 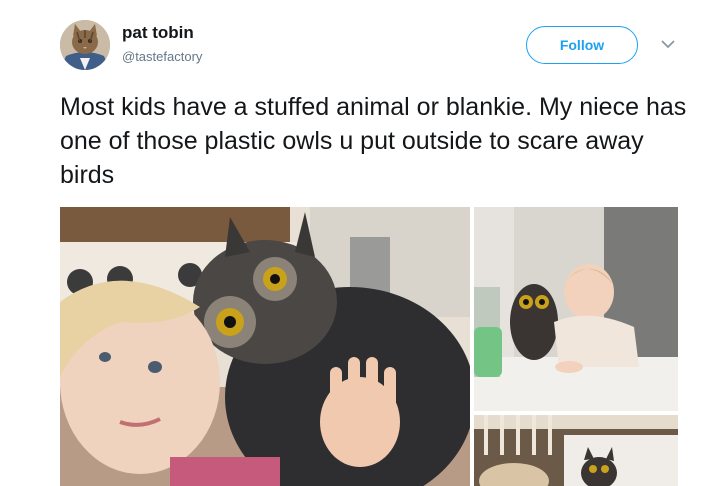 I want to click on photo-child-at-table-with-owl, so click(x=576, y=309).